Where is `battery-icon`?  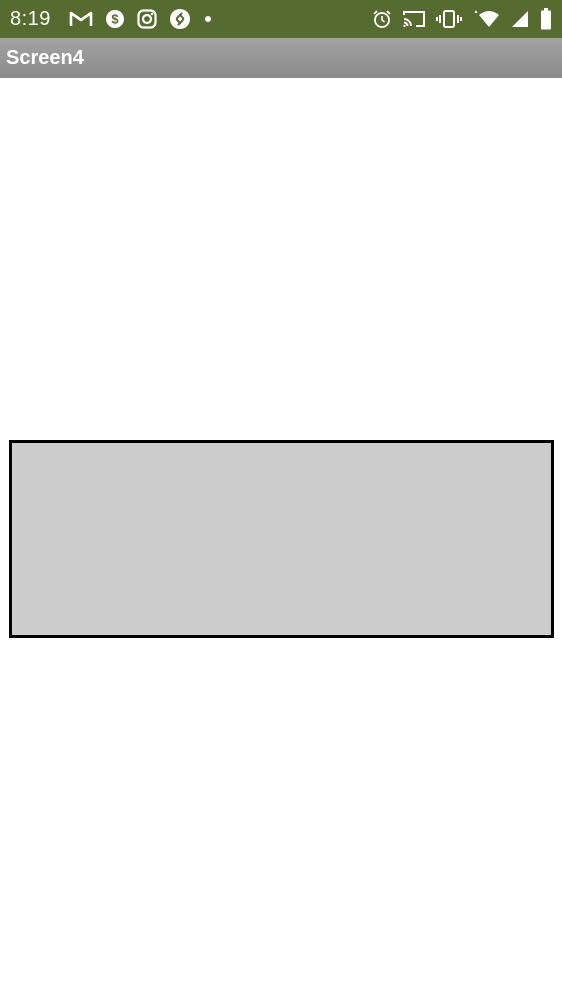
battery-icon is located at coordinates (546, 19).